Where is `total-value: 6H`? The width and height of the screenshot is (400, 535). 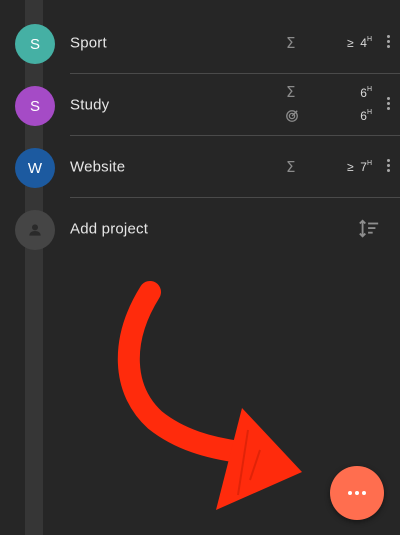
total-value: 6H is located at coordinates (366, 93).